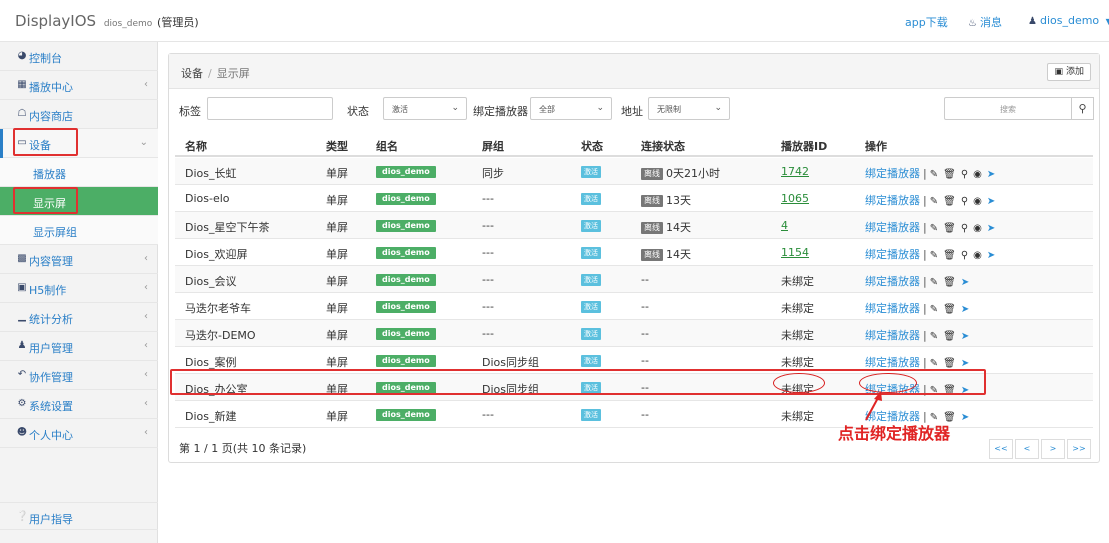 The width and height of the screenshot is (1109, 543). Describe the element at coordinates (79, 114) in the screenshot. I see `sidebar-item-content-store: ☖ 内容商店` at that location.